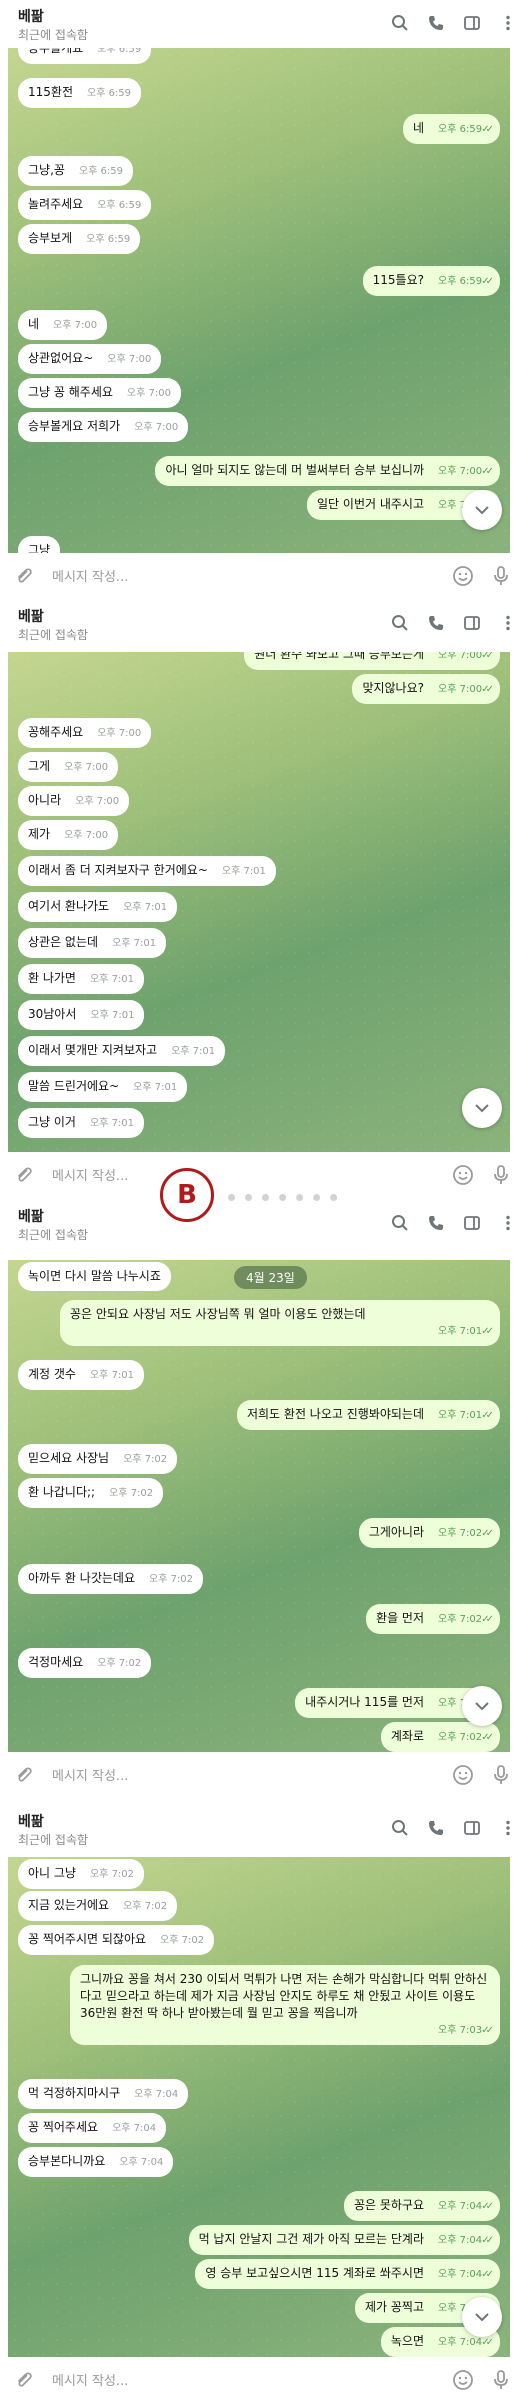 The height and width of the screenshot is (2405, 531). Describe the element at coordinates (92, 943) in the screenshot. I see `message-bubble: 상관은 없는데 오후 7:01` at that location.